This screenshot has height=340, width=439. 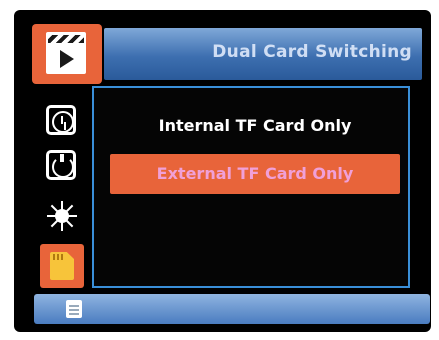 I want to click on menu-header-bar: Dual Card Switching, so click(x=263, y=54).